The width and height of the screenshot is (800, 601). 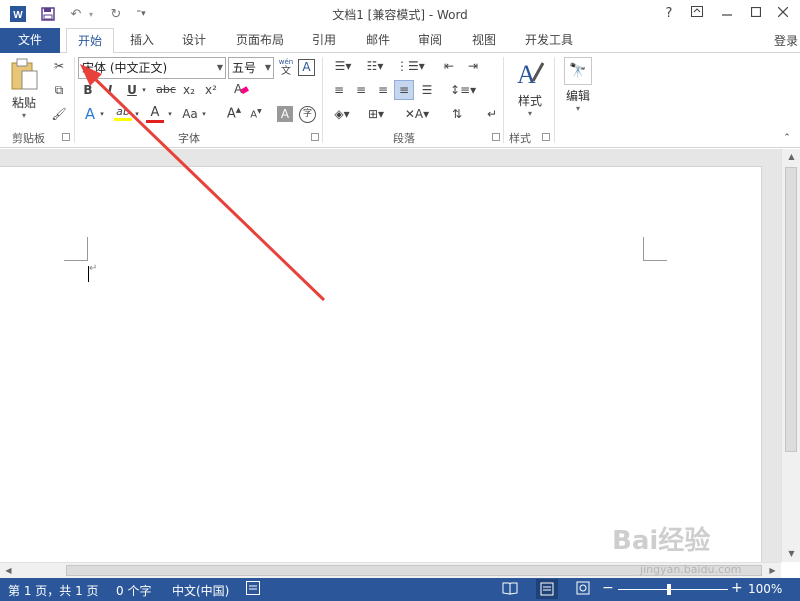 What do you see at coordinates (417, 114) in the screenshot?
I see `chinese-layout-button: ✕A▾` at bounding box center [417, 114].